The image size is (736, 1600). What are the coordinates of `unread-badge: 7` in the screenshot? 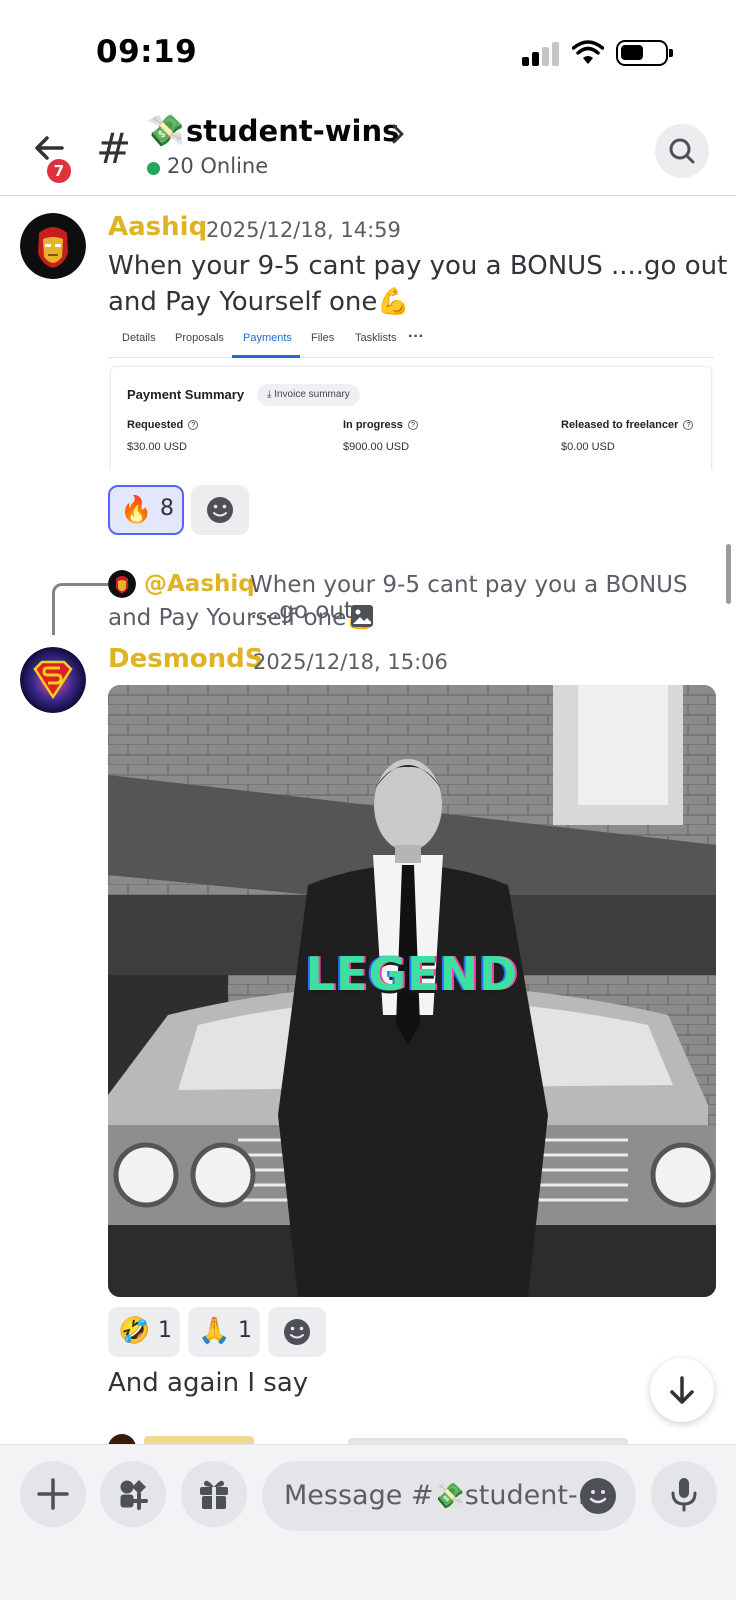 It's located at (59, 171).